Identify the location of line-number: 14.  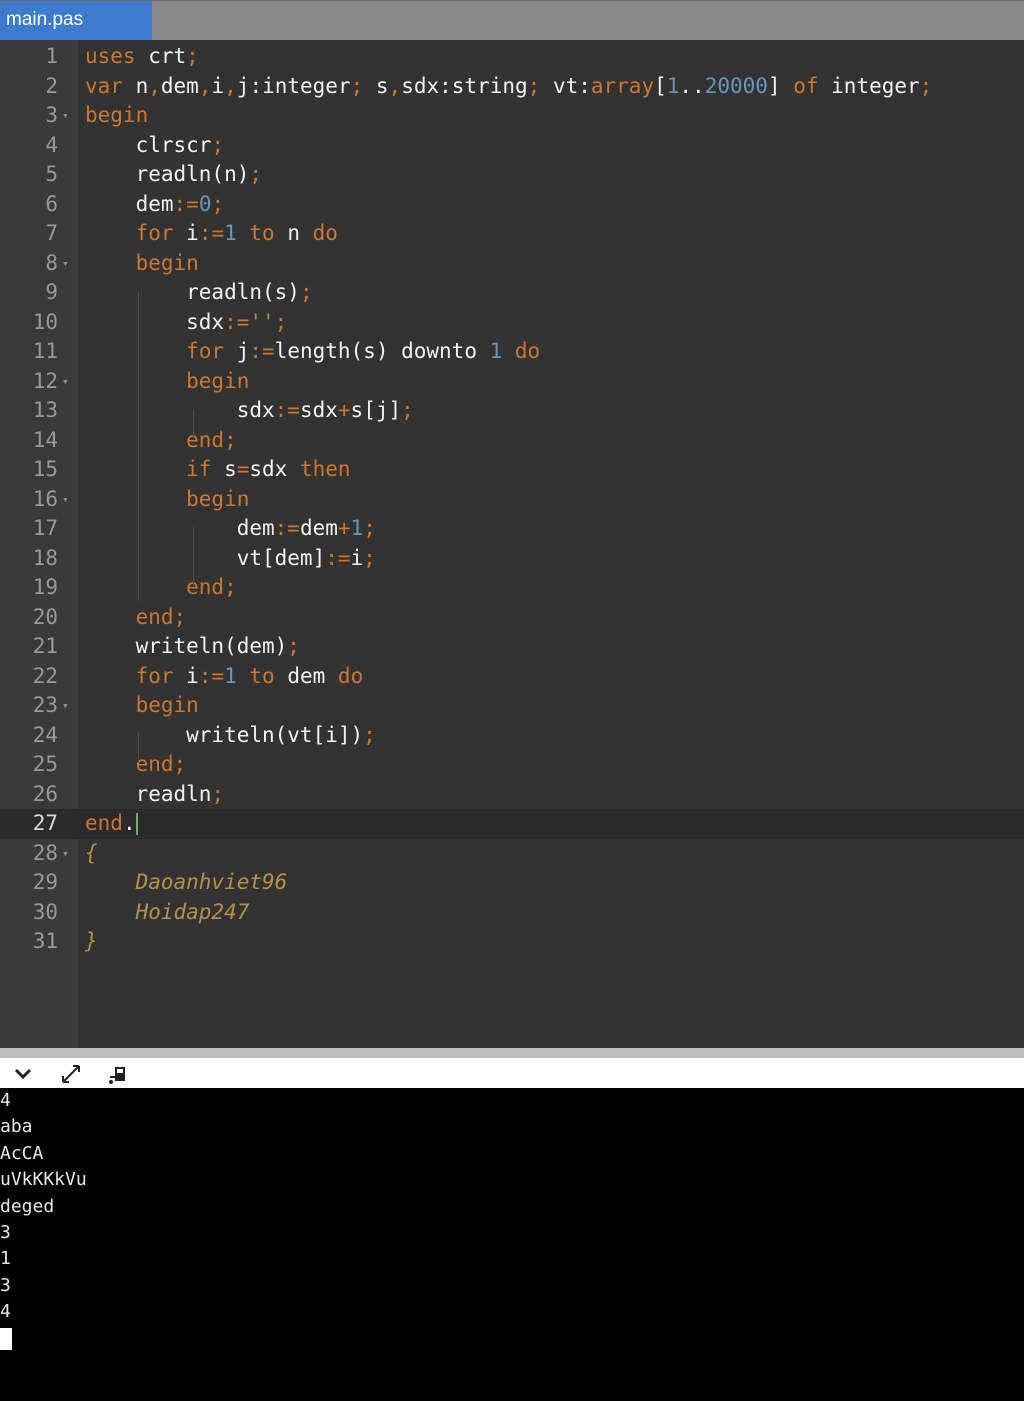
(45, 439).